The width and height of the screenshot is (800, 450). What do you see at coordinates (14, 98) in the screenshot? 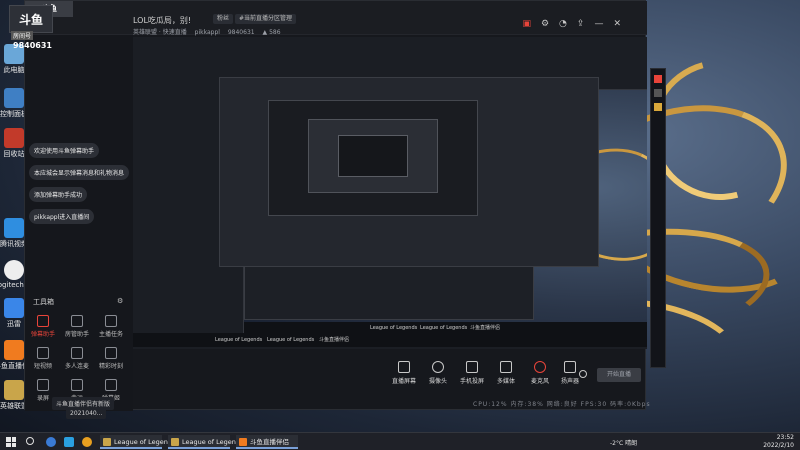
I see `control-panel-icon` at bounding box center [14, 98].